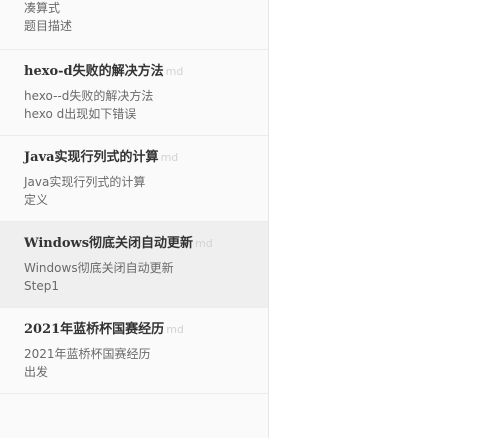 Image resolution: width=496 pixels, height=438 pixels. I want to click on file-title-row: hexo-d失败的解决方法 md, so click(146, 72).